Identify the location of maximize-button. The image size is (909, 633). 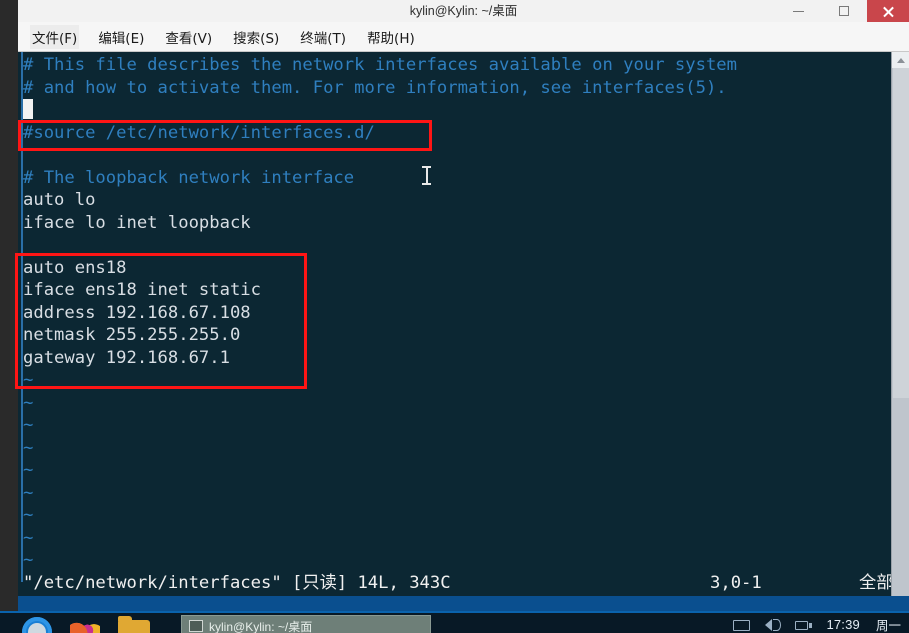
(844, 11).